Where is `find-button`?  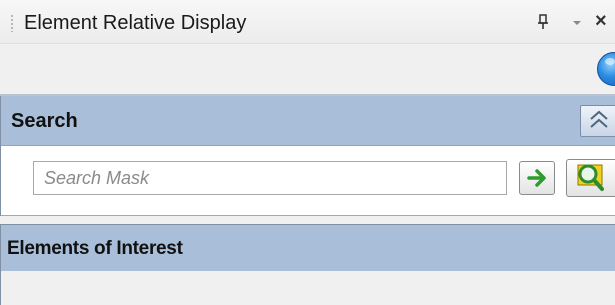
find-button is located at coordinates (590, 178).